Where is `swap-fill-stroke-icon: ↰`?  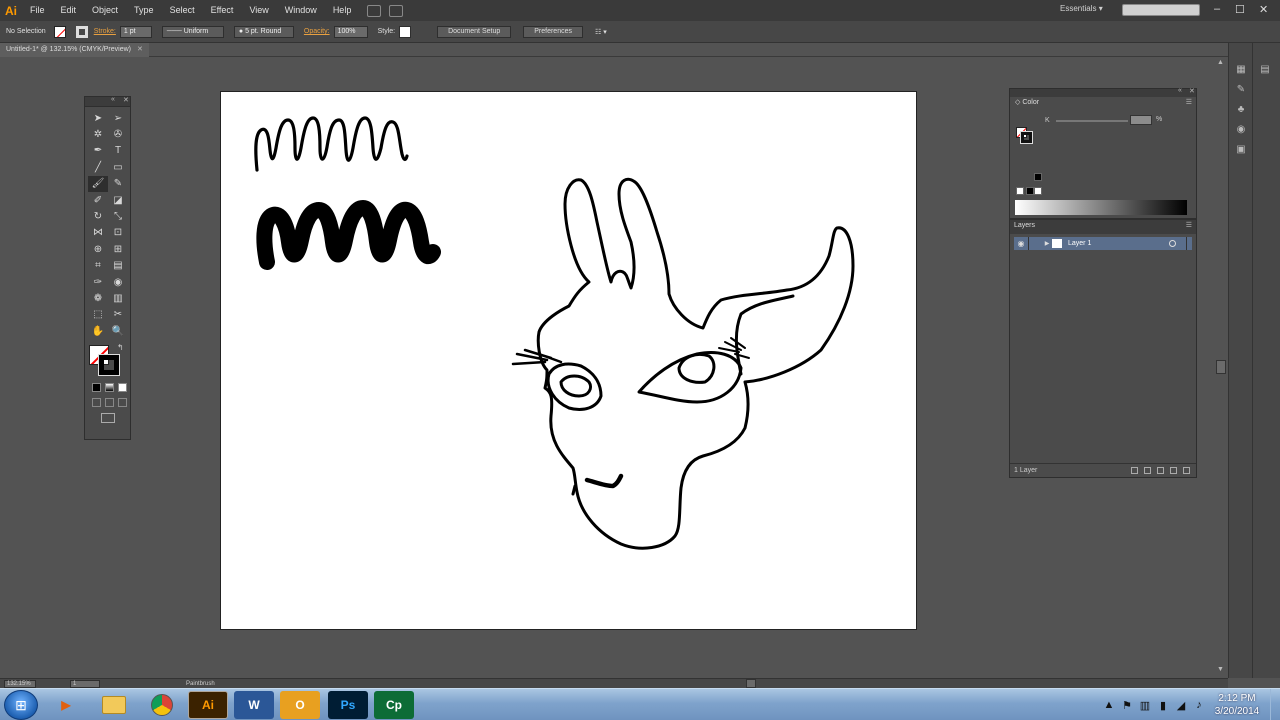
swap-fill-stroke-icon: ↰ is located at coordinates (120, 347).